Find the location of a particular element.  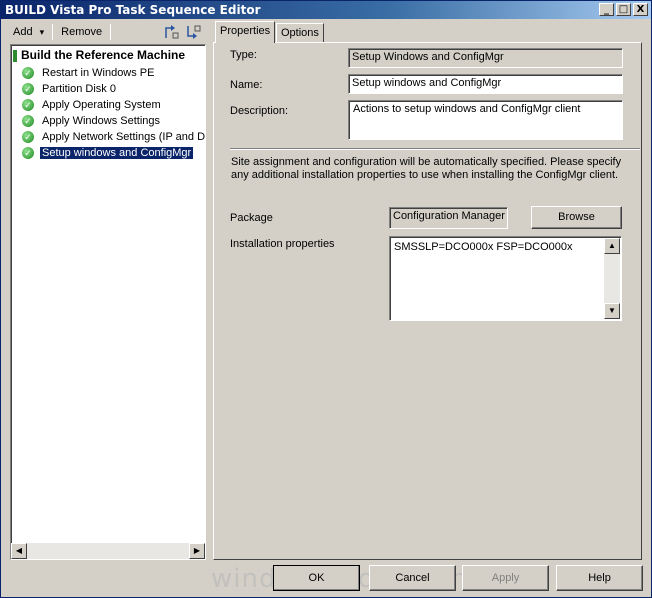

scroll-up-icon: ▲ is located at coordinates (612, 246).